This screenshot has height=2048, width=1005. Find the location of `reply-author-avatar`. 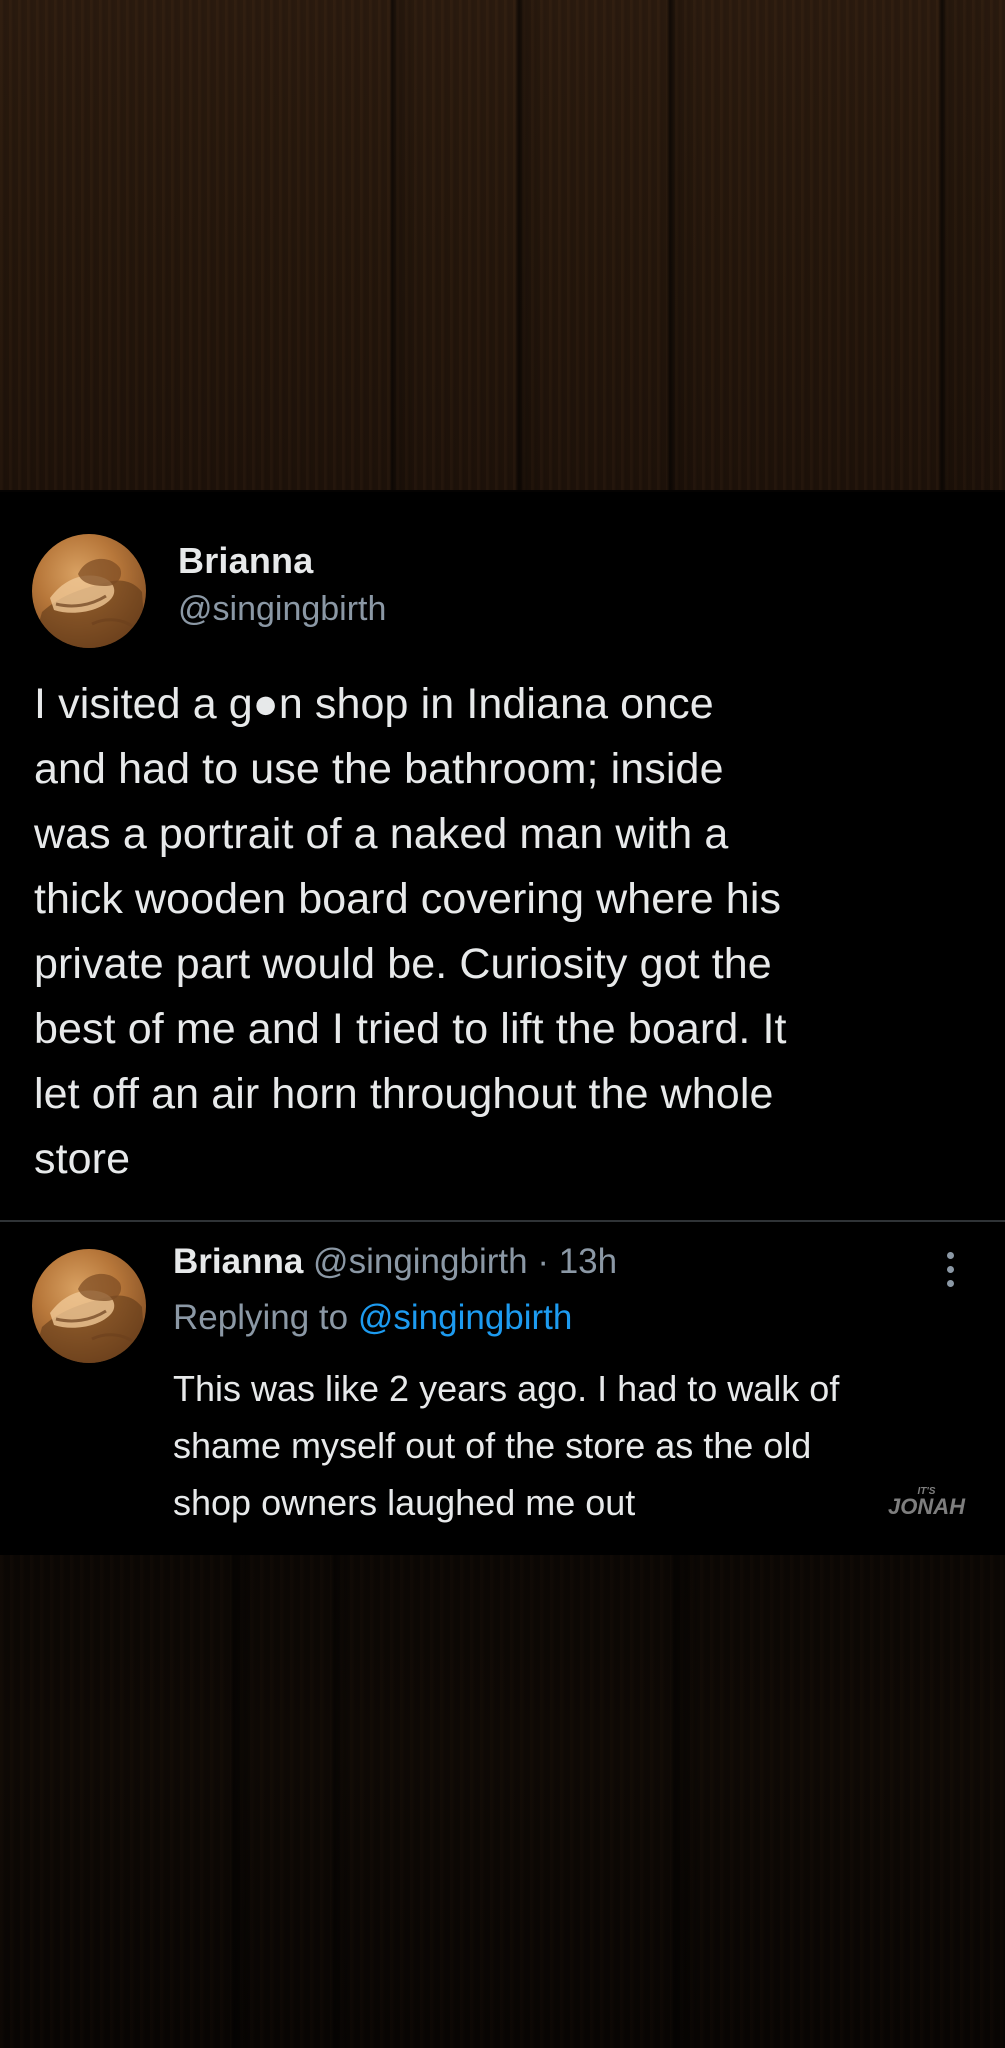

reply-author-avatar is located at coordinates (89, 1306).